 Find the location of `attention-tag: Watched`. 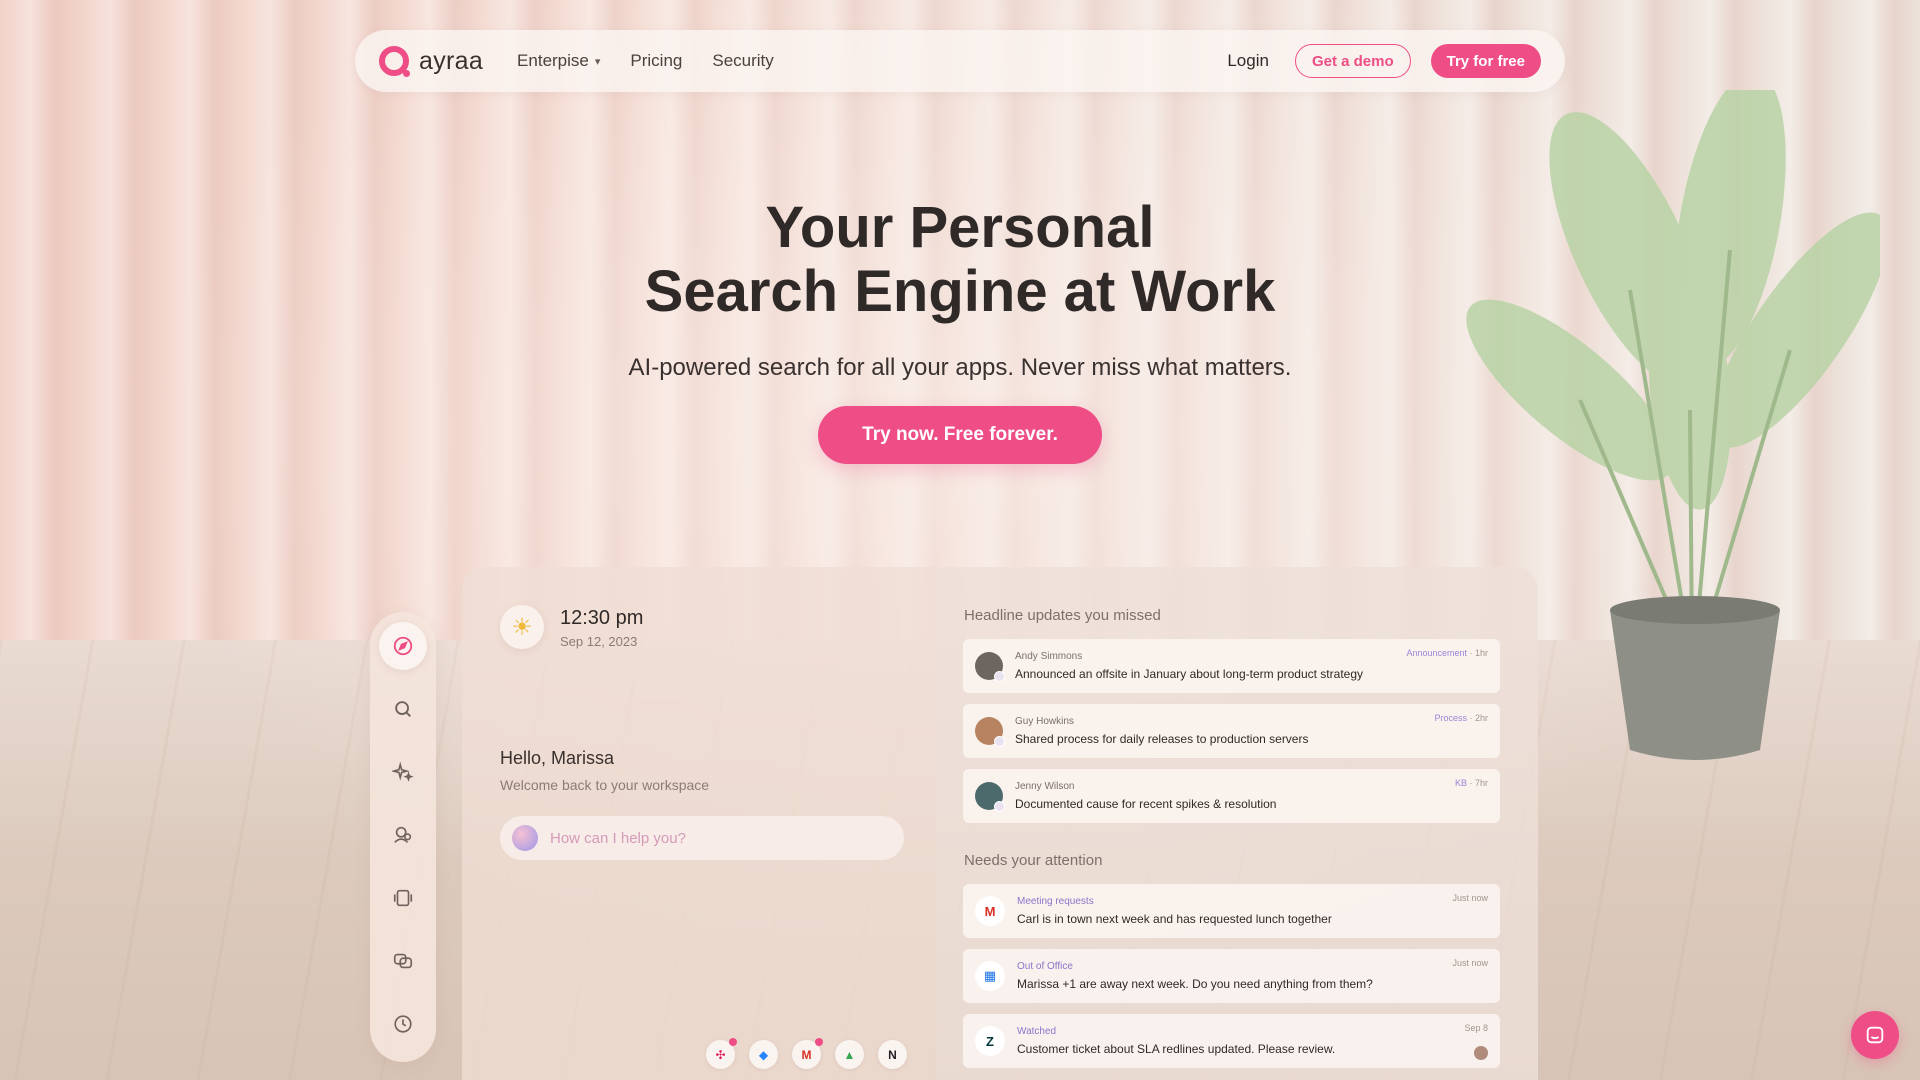

attention-tag: Watched is located at coordinates (1037, 1031).